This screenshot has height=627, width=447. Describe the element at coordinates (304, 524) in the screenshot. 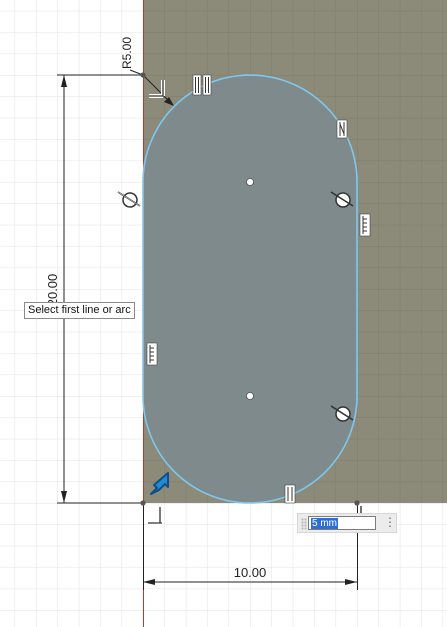

I see `drag-handle-icon` at that location.